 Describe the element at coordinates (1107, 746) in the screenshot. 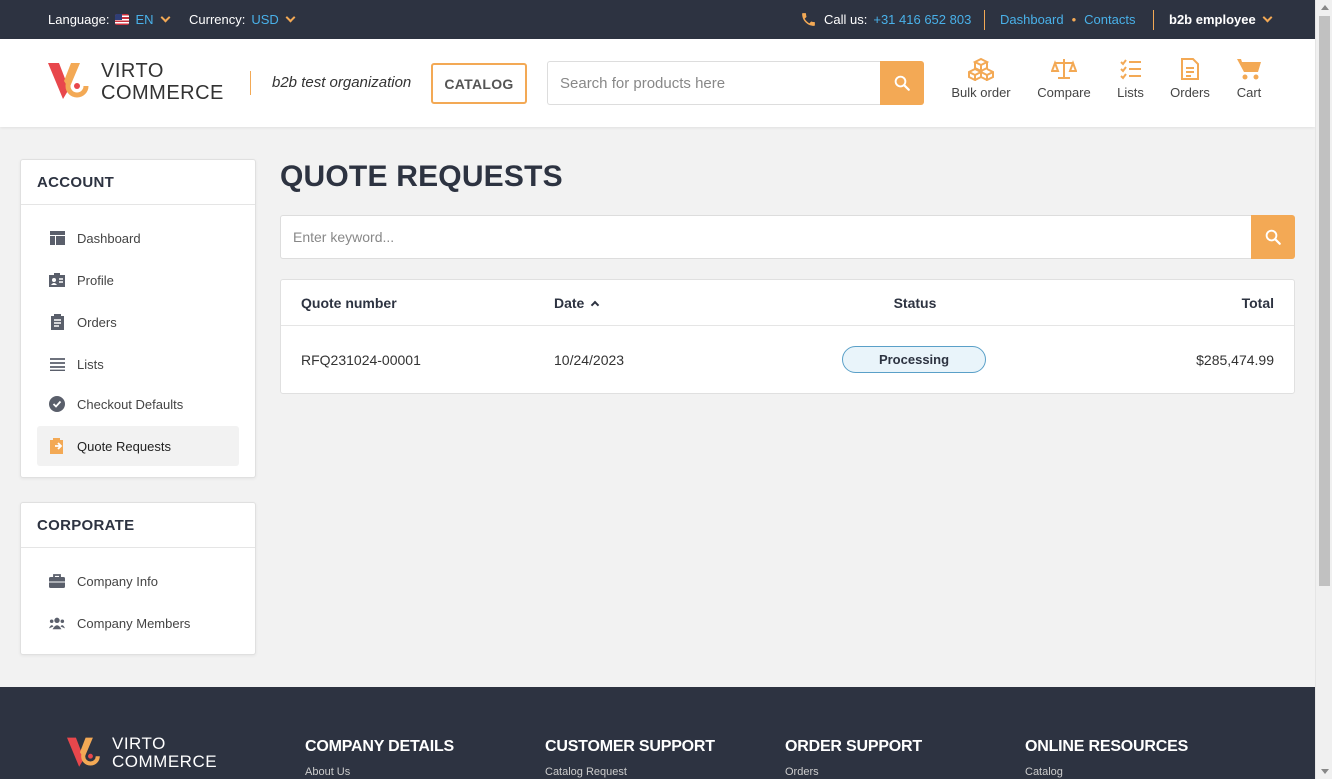

I see `footer-heading: ONLINE RESOURCES` at that location.